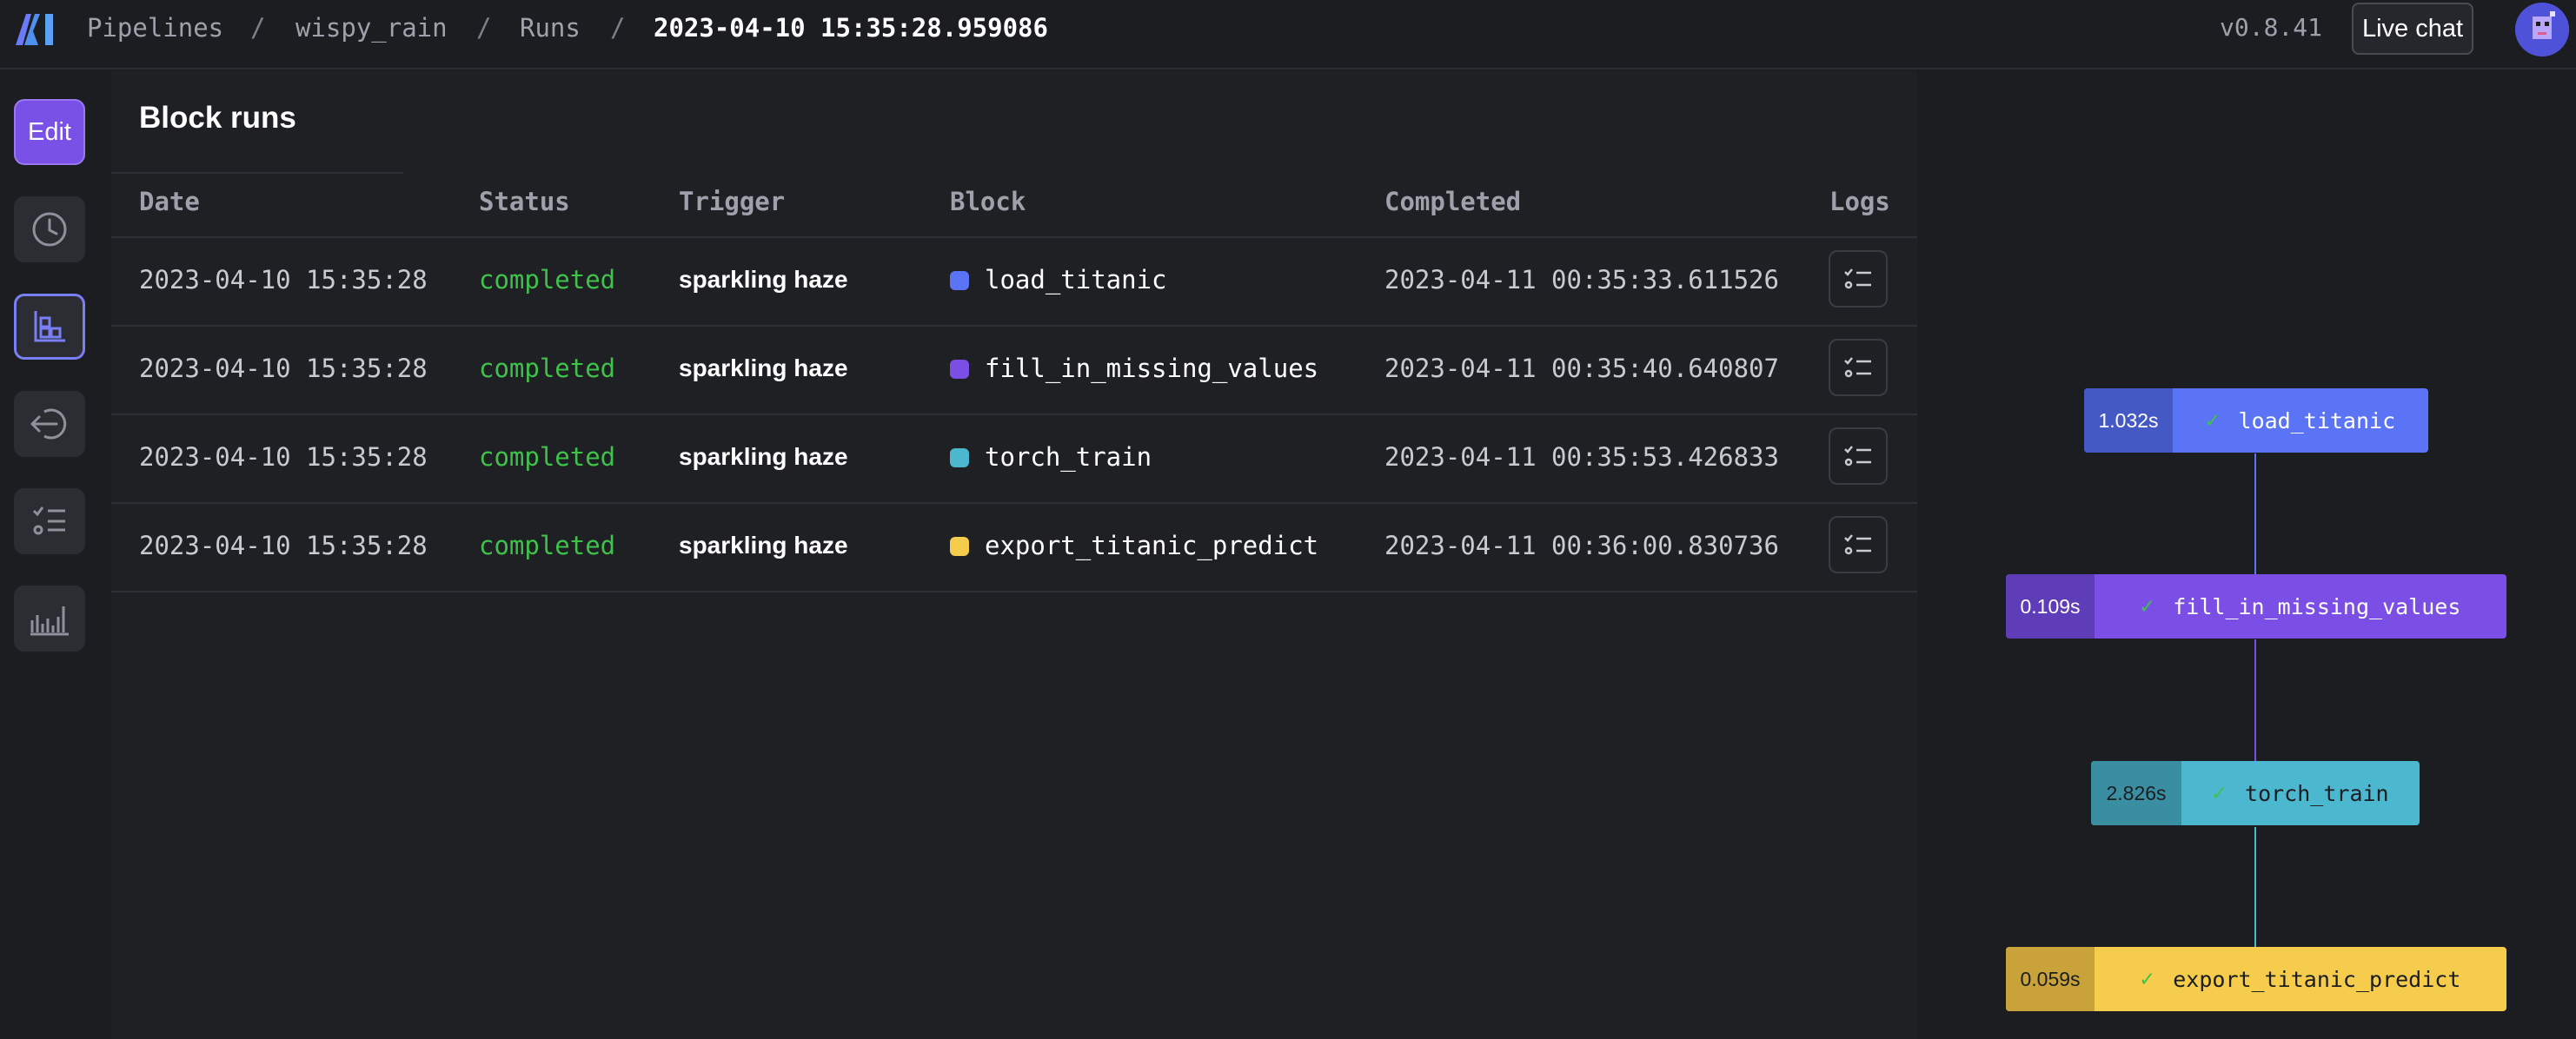 The height and width of the screenshot is (1039, 2576). What do you see at coordinates (2050, 979) in the screenshot?
I see `node-runtime: 0.059s` at bounding box center [2050, 979].